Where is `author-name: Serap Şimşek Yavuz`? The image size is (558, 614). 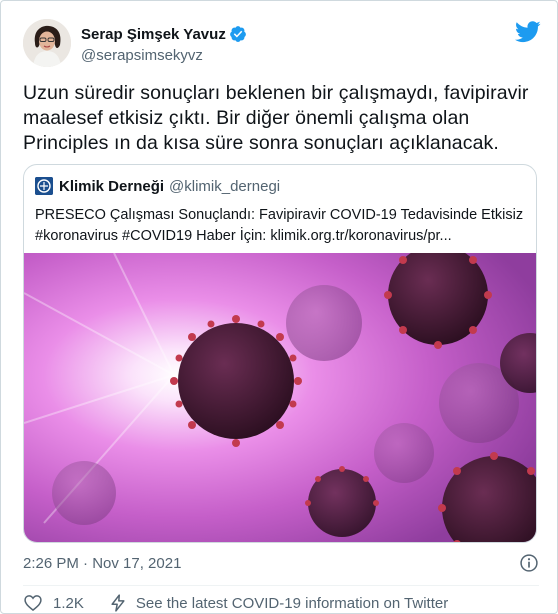 author-name: Serap Şimşek Yavuz is located at coordinates (153, 34).